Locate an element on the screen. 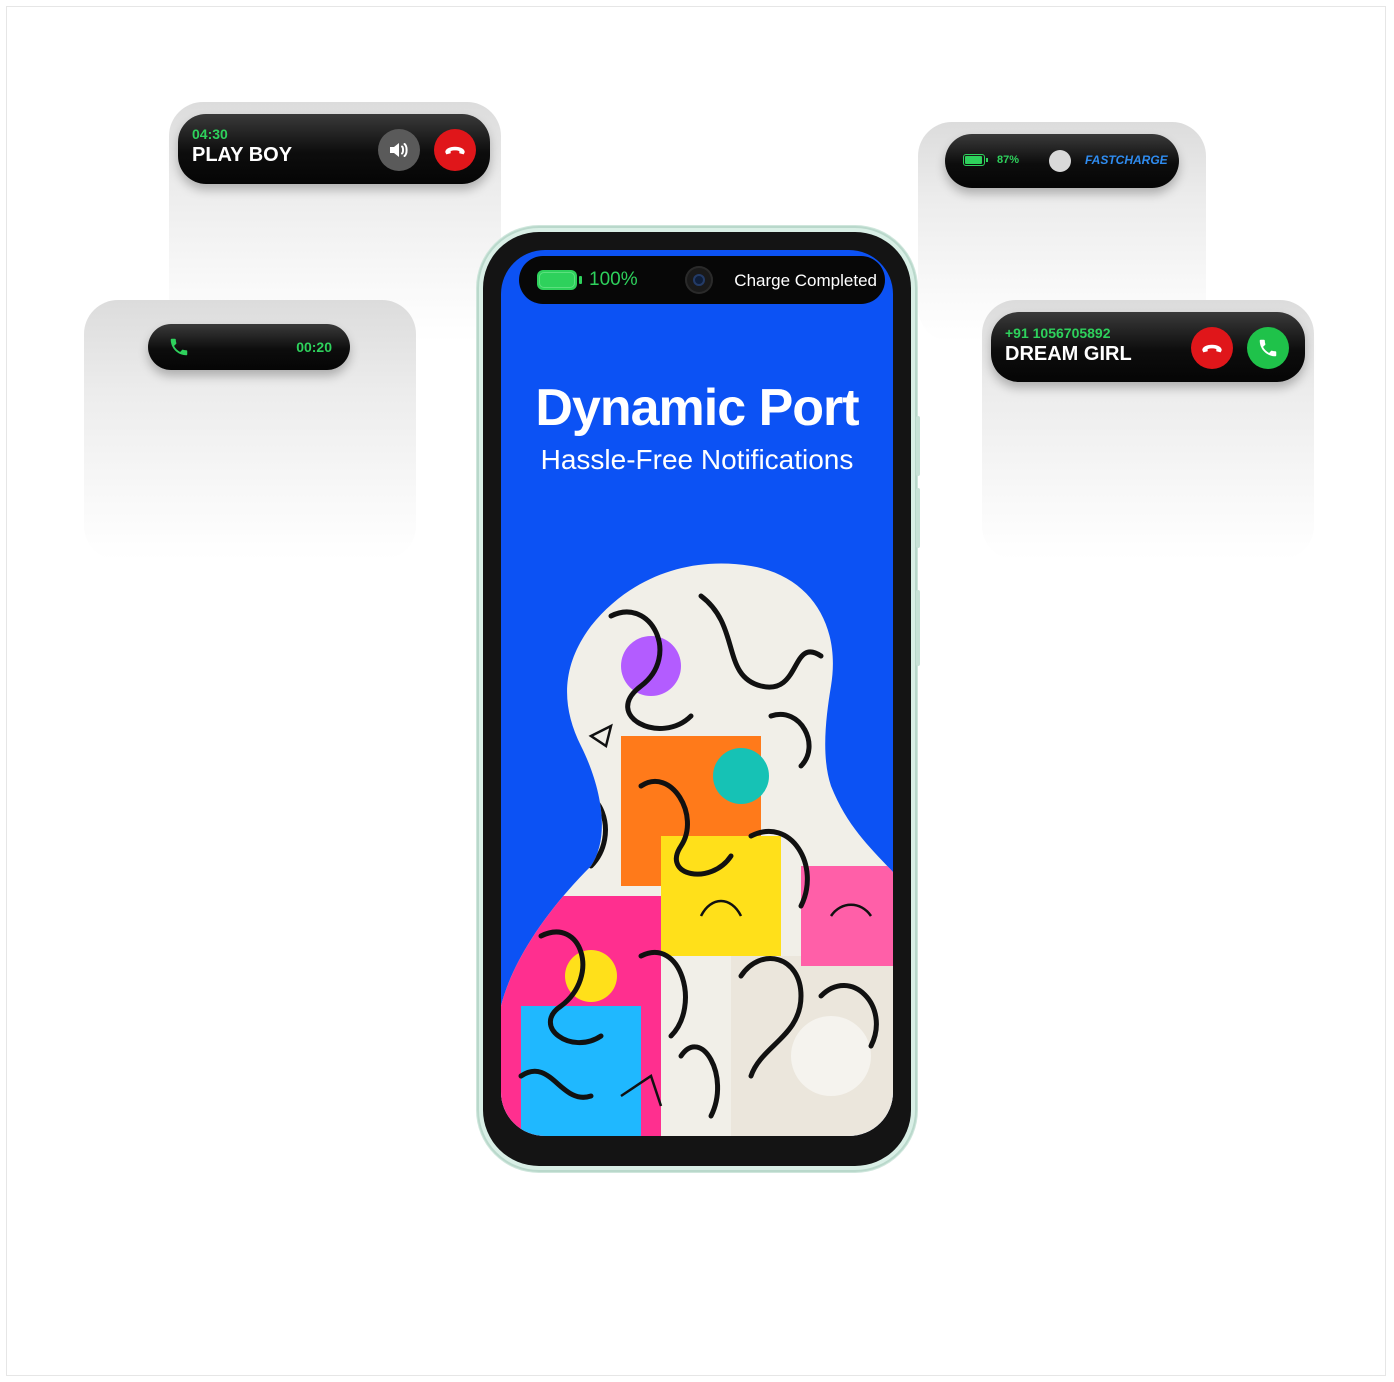  speaker-button is located at coordinates (399, 150).